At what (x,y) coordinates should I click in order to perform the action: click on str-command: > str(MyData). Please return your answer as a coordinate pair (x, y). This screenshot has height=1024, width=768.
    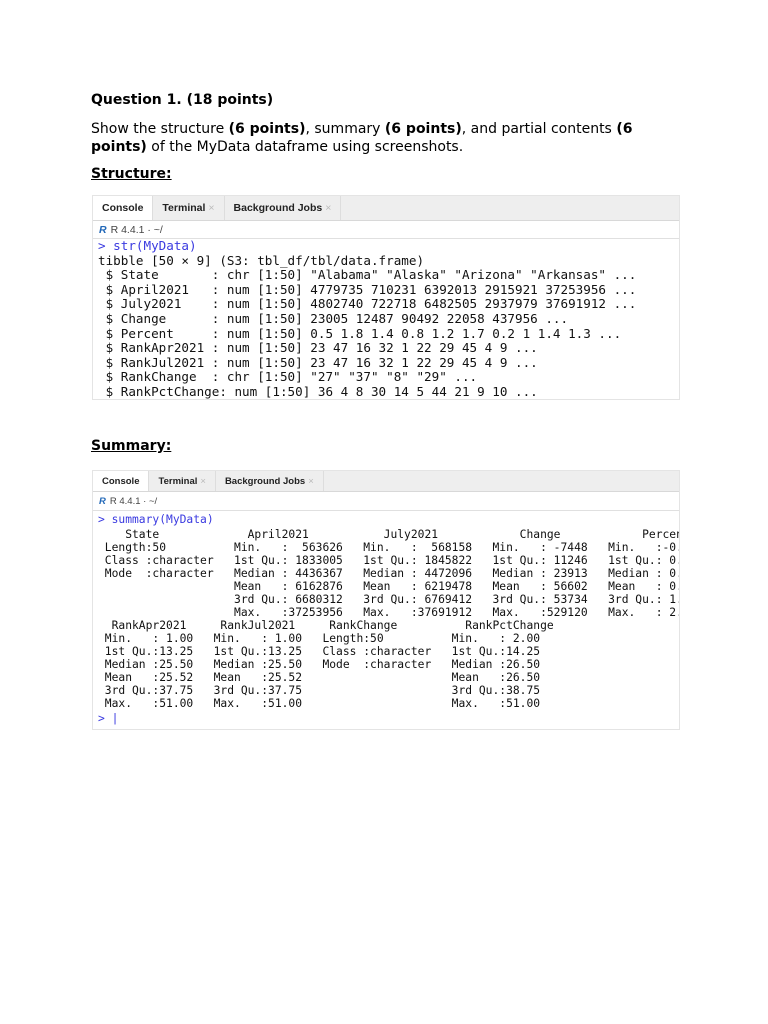
    Looking at the image, I should click on (147, 245).